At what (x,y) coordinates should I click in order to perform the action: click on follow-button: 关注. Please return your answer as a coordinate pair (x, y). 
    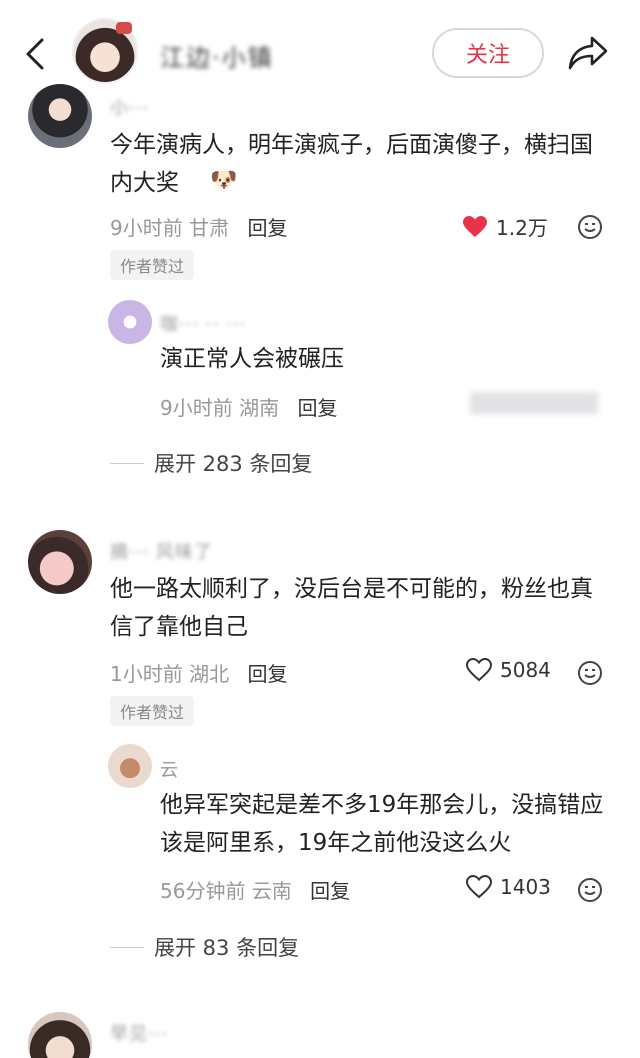
    Looking at the image, I should click on (488, 53).